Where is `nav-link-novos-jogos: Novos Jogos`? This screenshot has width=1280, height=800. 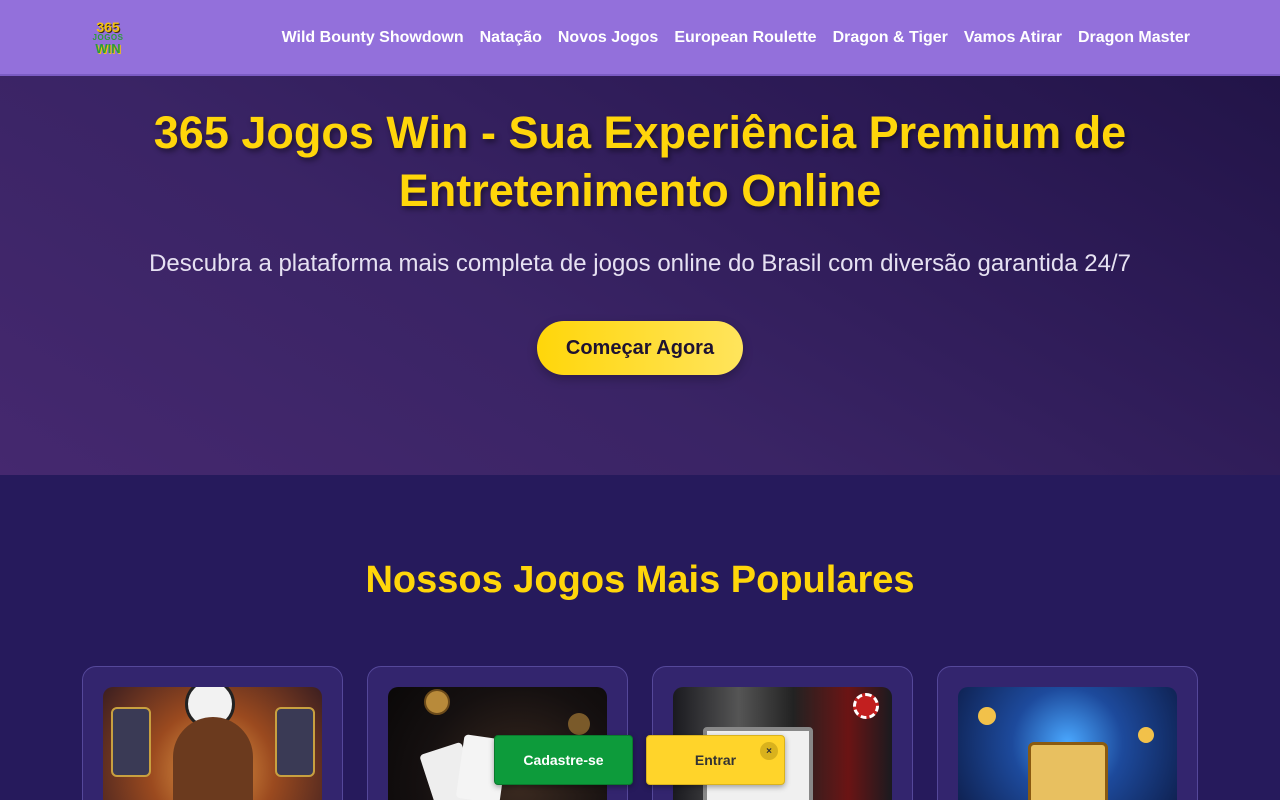
nav-link-novos-jogos: Novos Jogos is located at coordinates (608, 38).